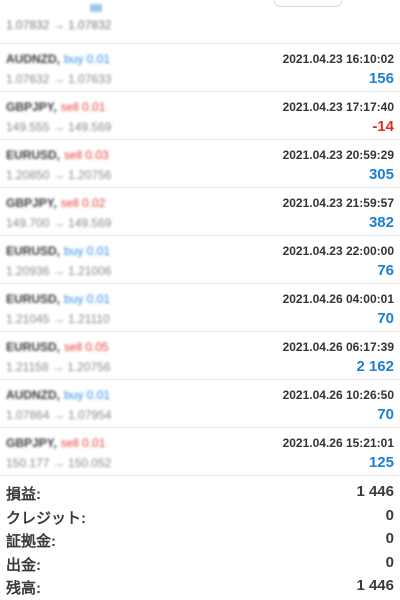  What do you see at coordinates (381, 174) in the screenshot?
I see `trade-profit: 305` at bounding box center [381, 174].